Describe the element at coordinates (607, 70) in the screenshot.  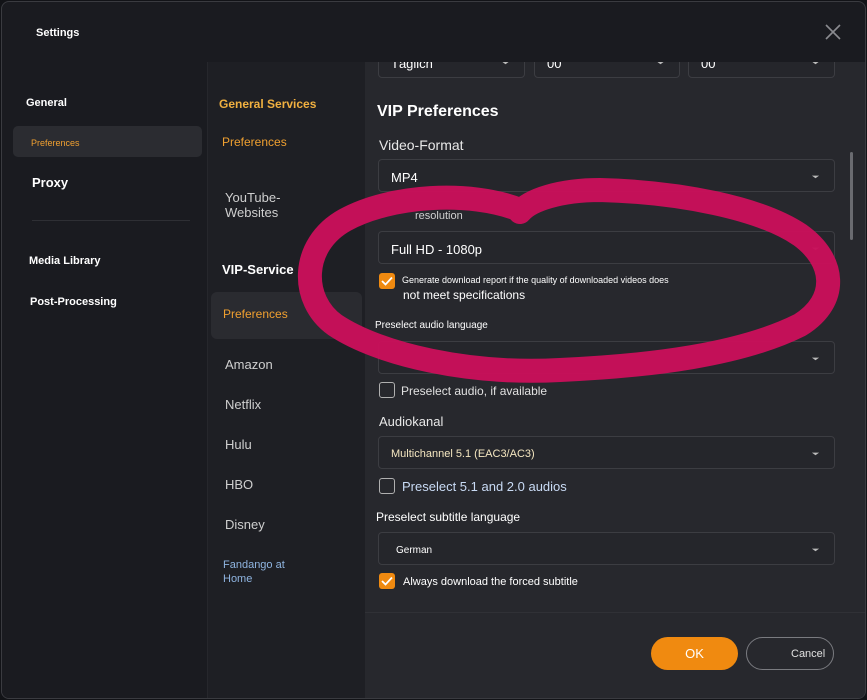
I see `hour-select: 00` at that location.